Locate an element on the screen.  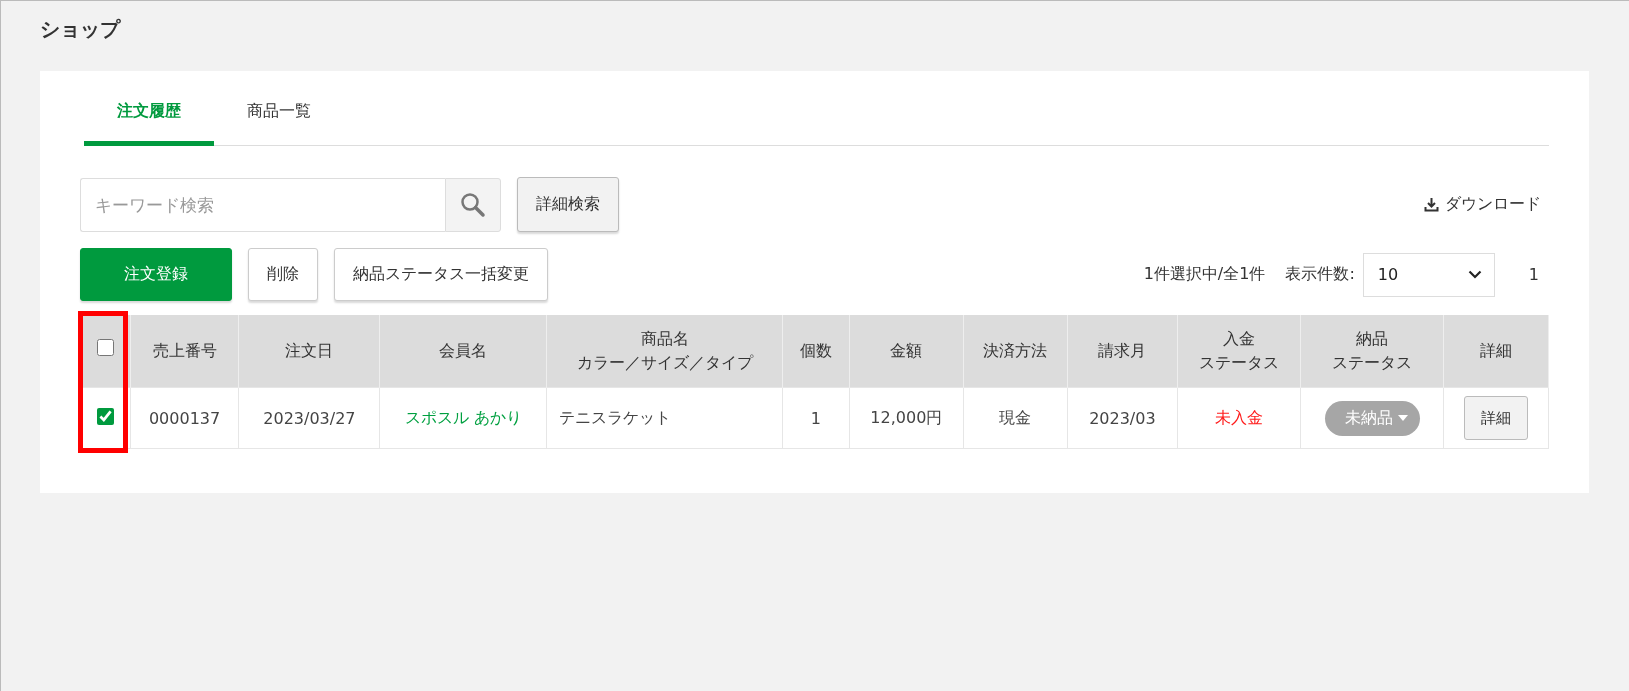
table-cell: 1 is located at coordinates (816, 418).